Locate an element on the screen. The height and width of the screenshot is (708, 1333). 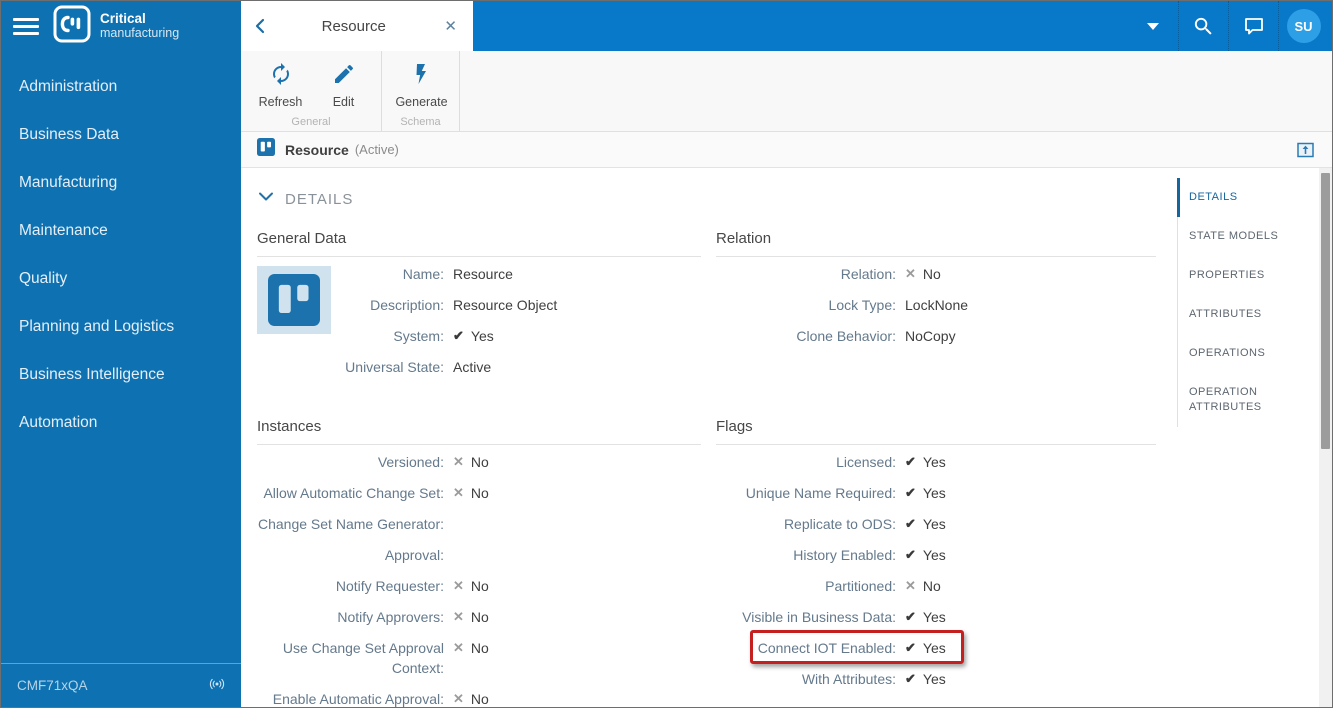
sidebar-header: Critical manufacturing is located at coordinates (121, 26).